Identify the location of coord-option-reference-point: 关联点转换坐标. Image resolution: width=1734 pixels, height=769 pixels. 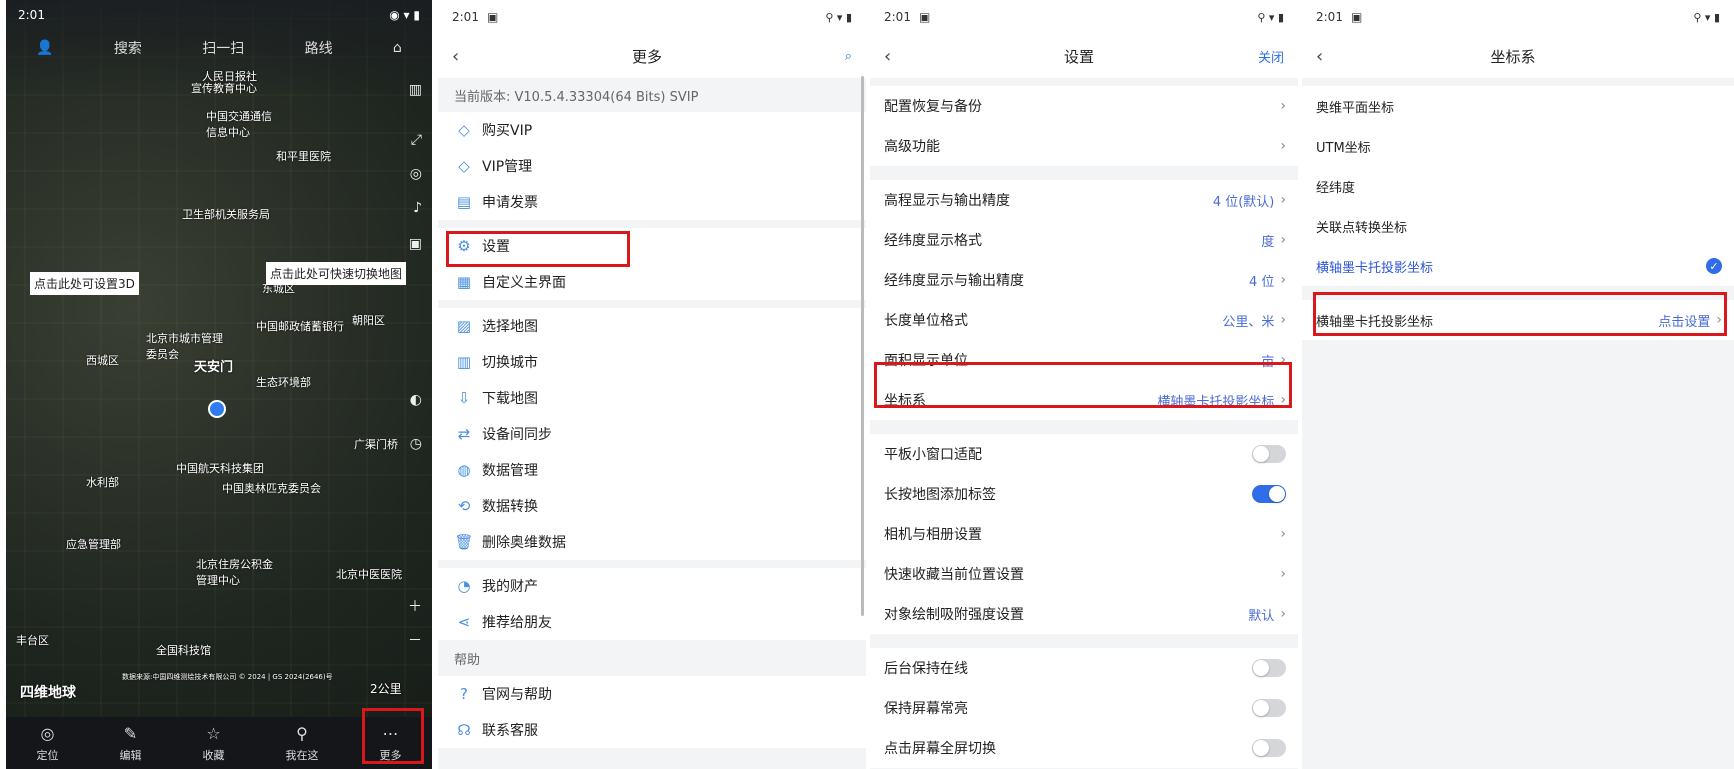
(1518, 226).